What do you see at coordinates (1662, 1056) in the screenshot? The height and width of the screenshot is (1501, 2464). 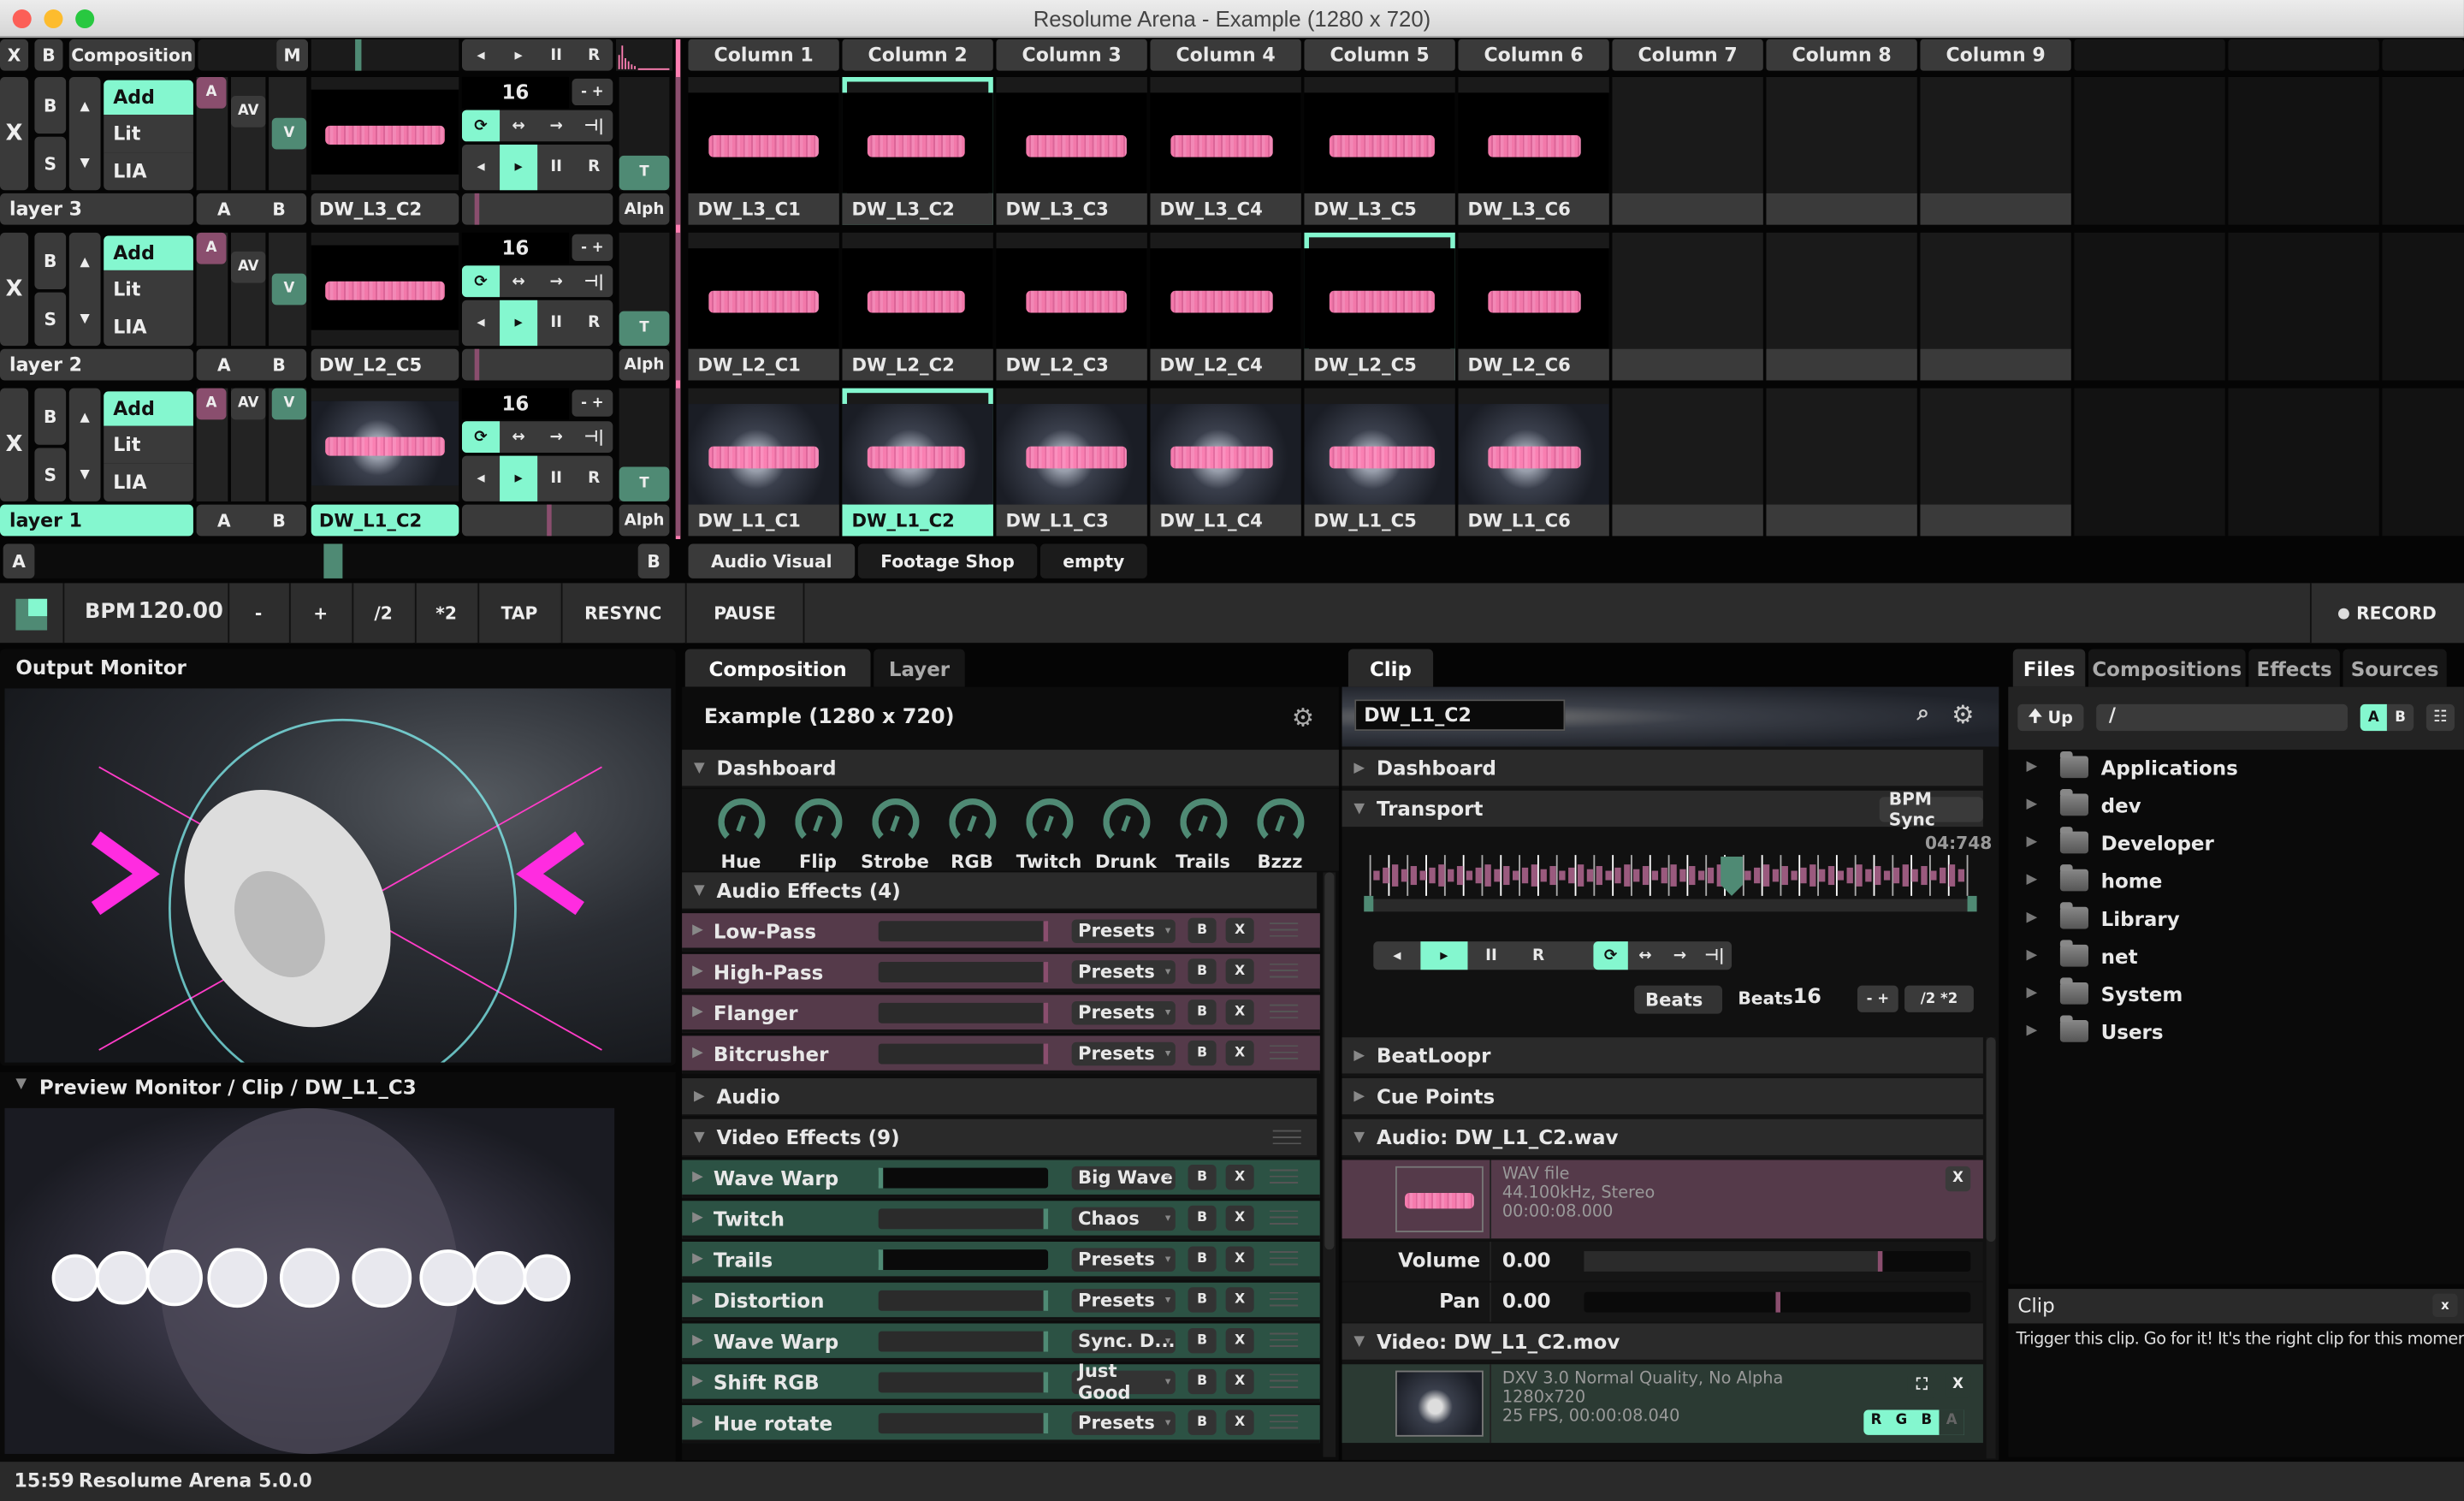 I see `beatloopr-header: ▶ BeatLoopr` at bounding box center [1662, 1056].